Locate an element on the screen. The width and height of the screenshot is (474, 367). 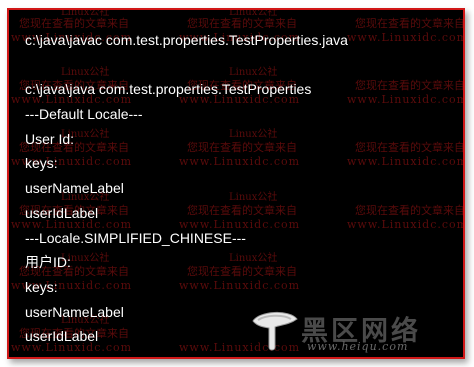
logo-url: www.heiqu.com is located at coordinates (358, 346).